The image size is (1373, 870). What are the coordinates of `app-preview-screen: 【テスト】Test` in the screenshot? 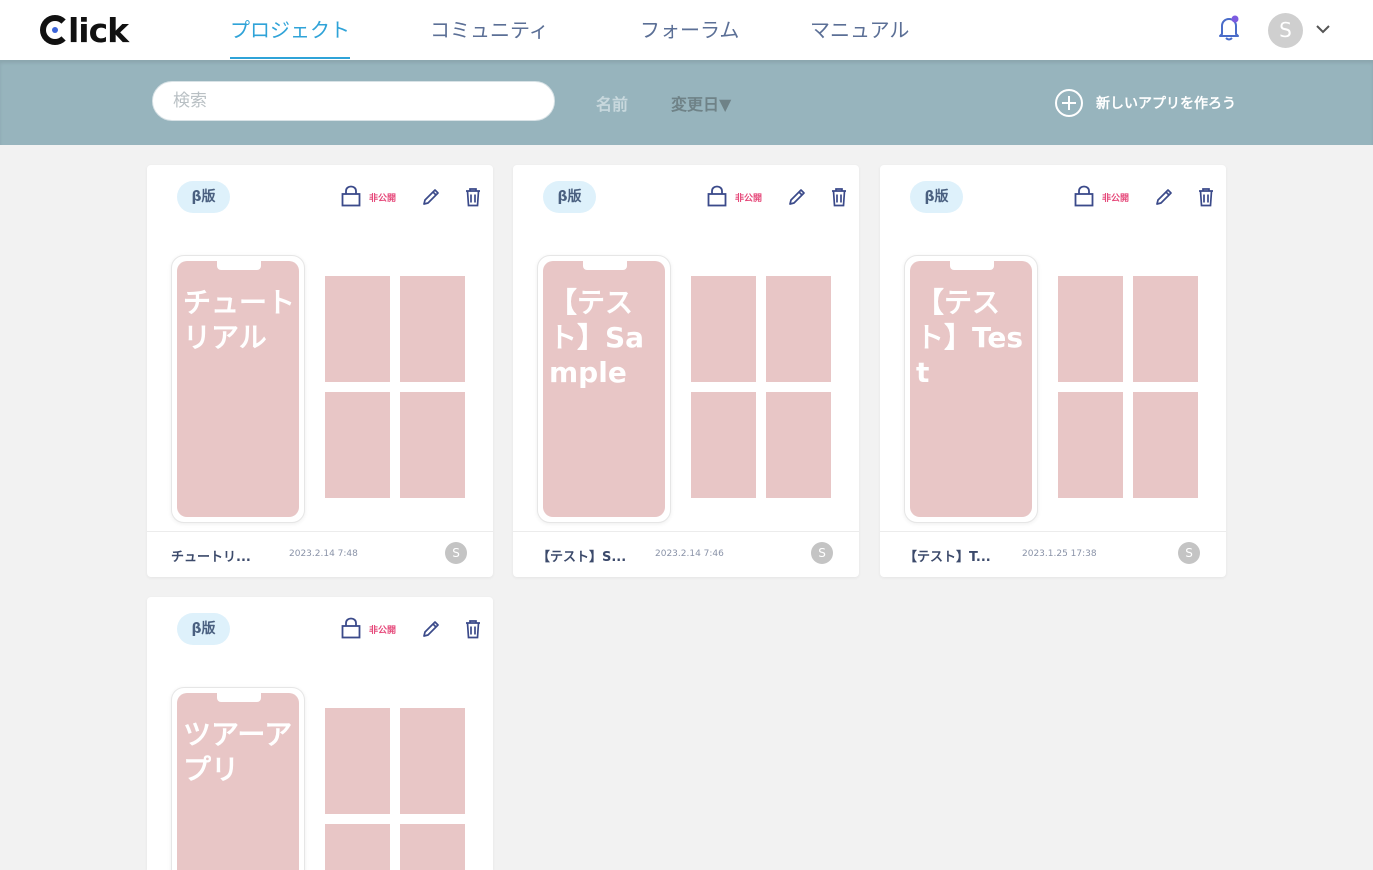 It's located at (971, 389).